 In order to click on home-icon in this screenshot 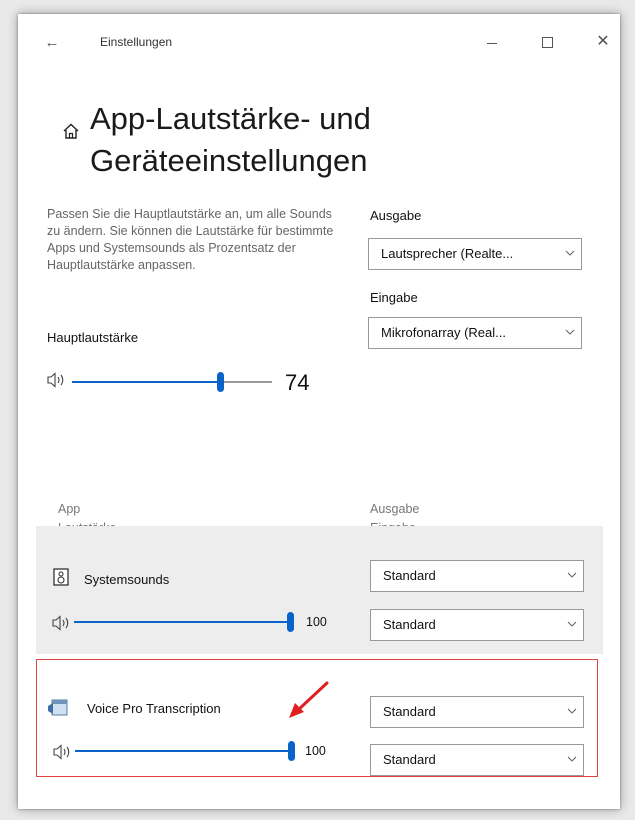, I will do `click(71, 131)`.